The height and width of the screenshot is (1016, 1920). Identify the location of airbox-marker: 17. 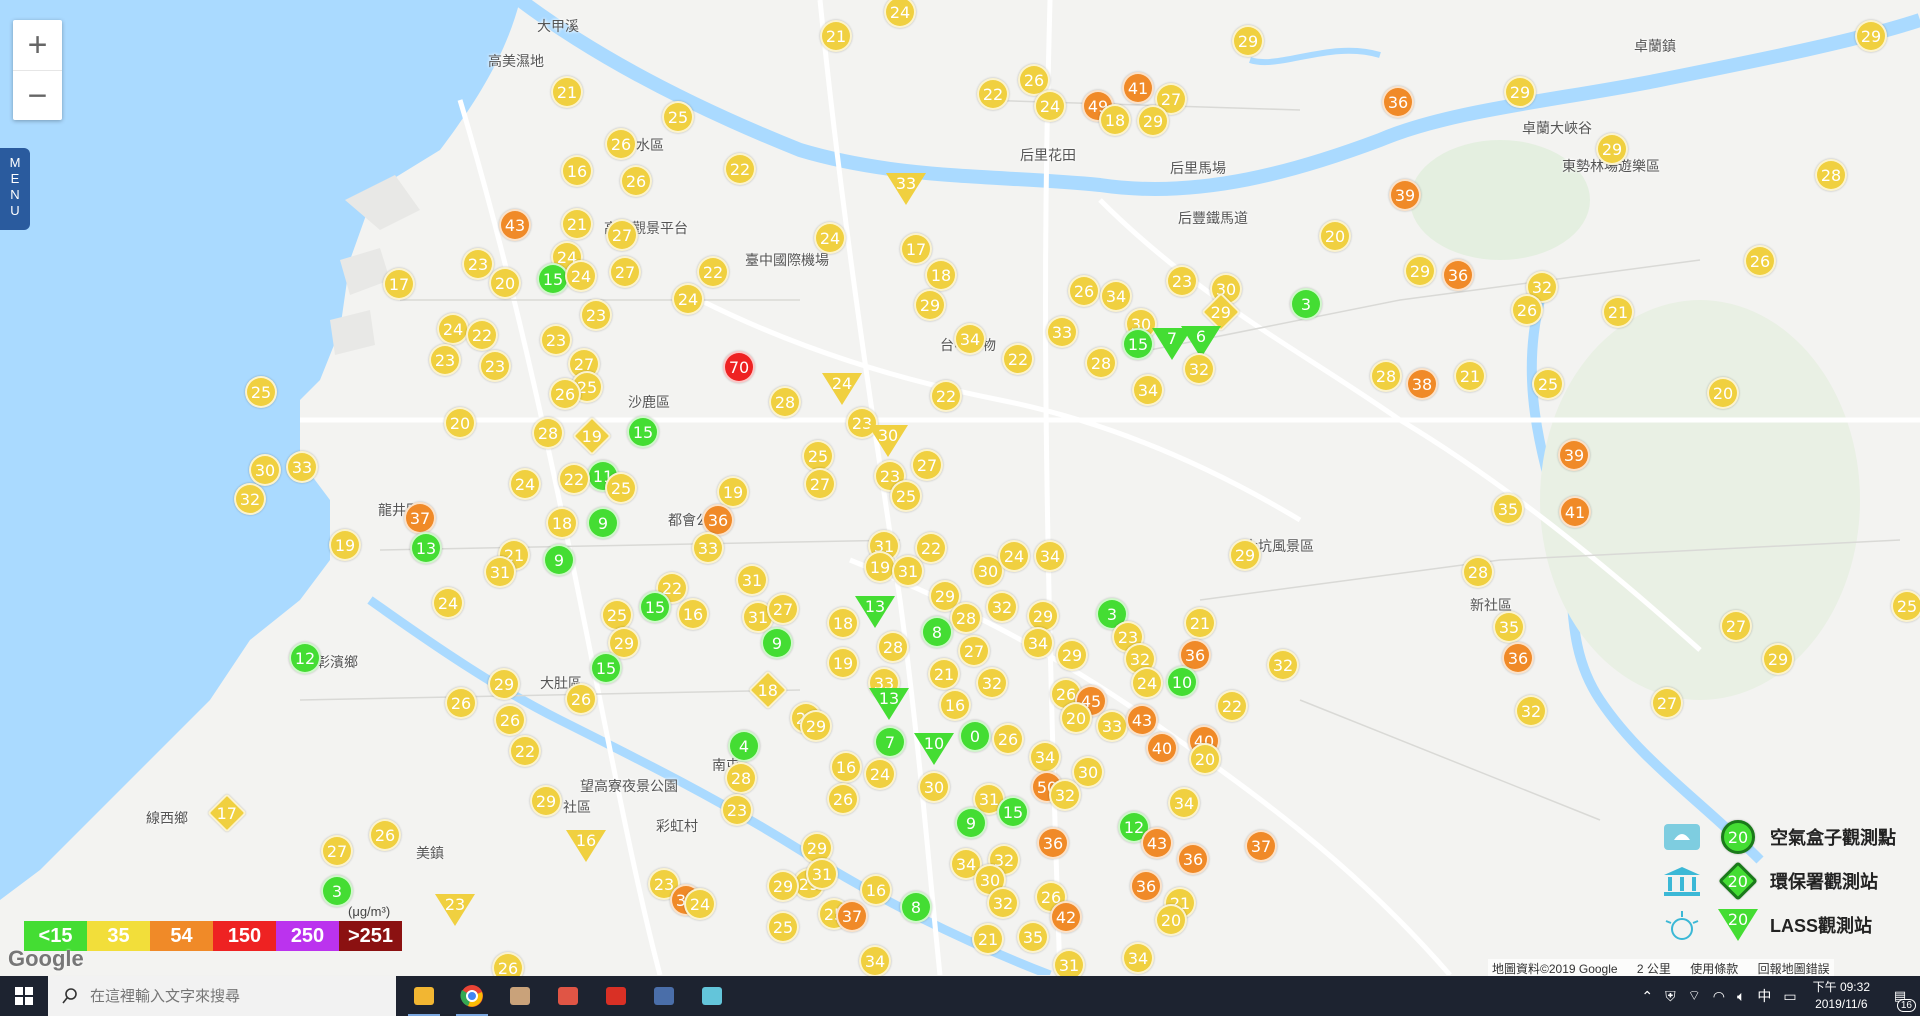
(399, 284).